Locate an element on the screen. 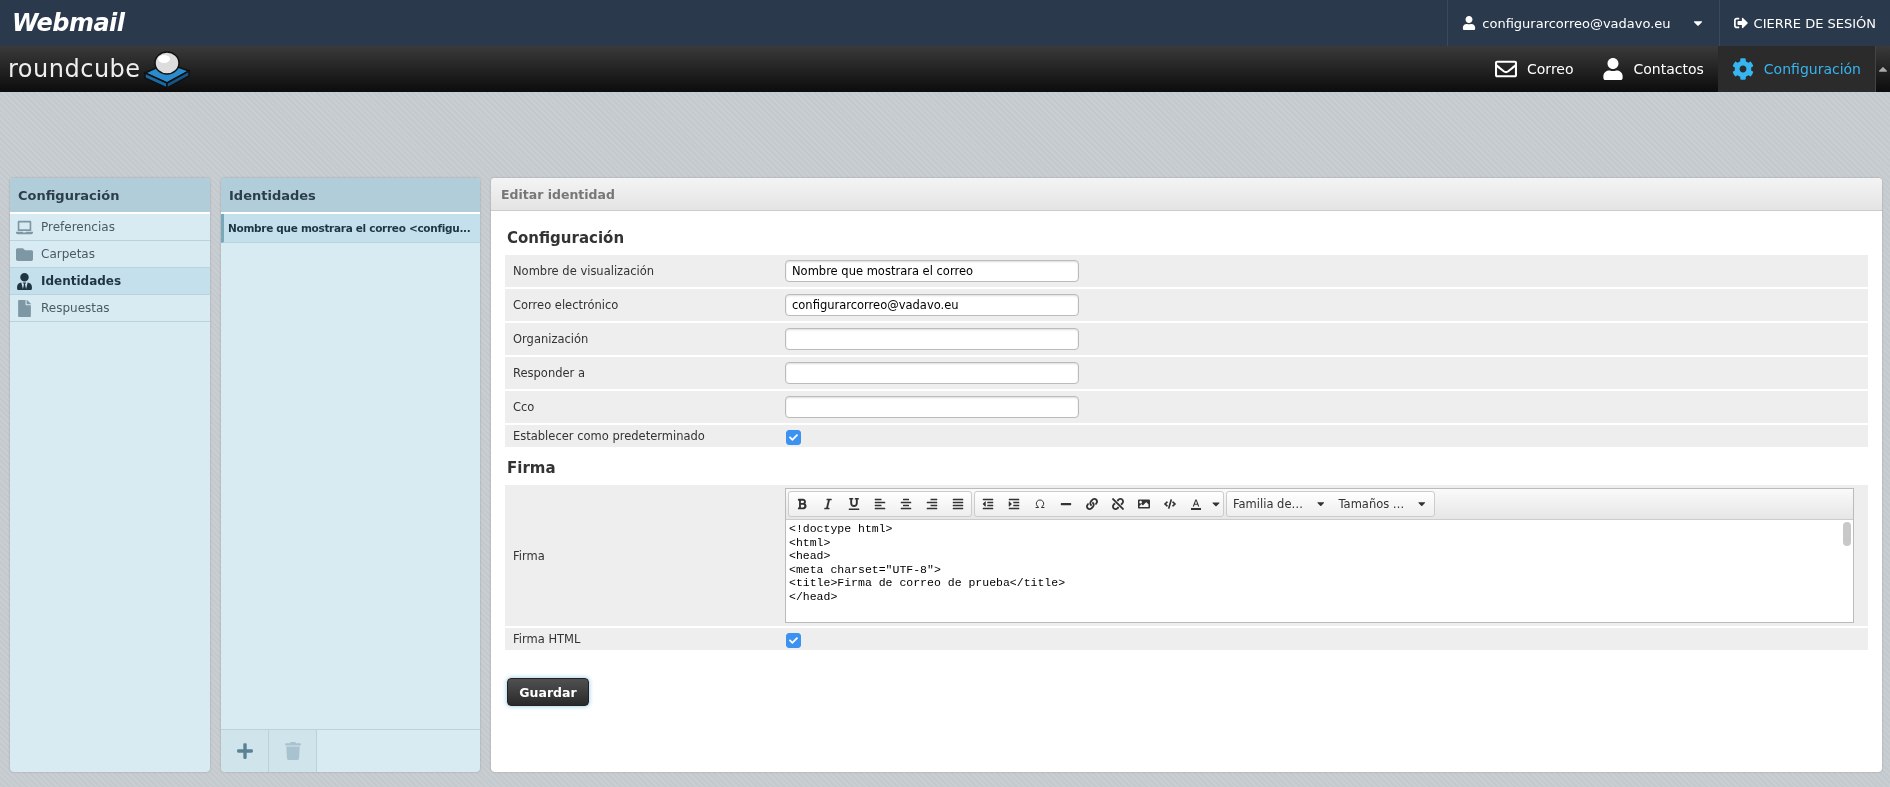 The width and height of the screenshot is (1890, 787). code-line: <title>Firma de correo de prueba</title> is located at coordinates (927, 583).